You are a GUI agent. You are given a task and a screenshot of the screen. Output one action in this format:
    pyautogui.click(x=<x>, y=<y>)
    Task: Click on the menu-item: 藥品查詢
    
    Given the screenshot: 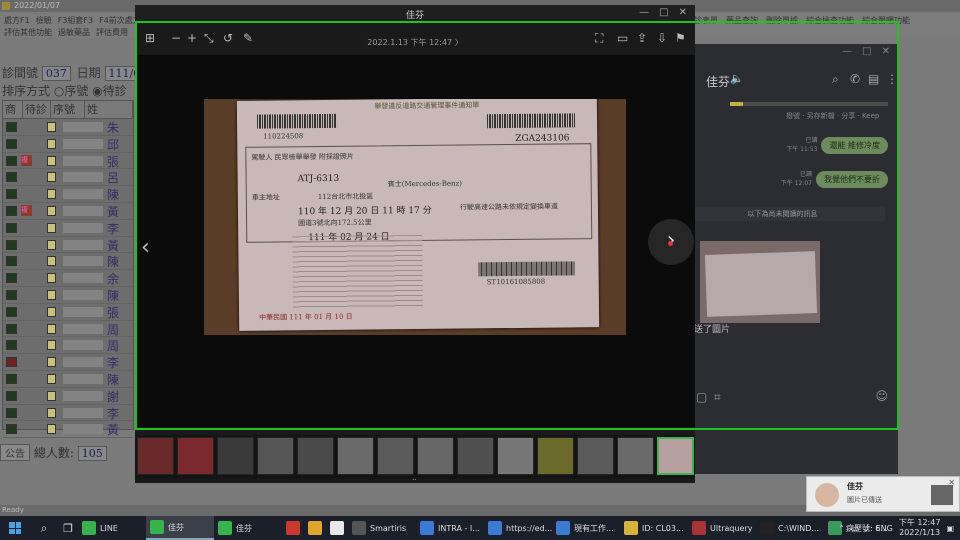 What is the action you would take?
    pyautogui.click(x=742, y=20)
    